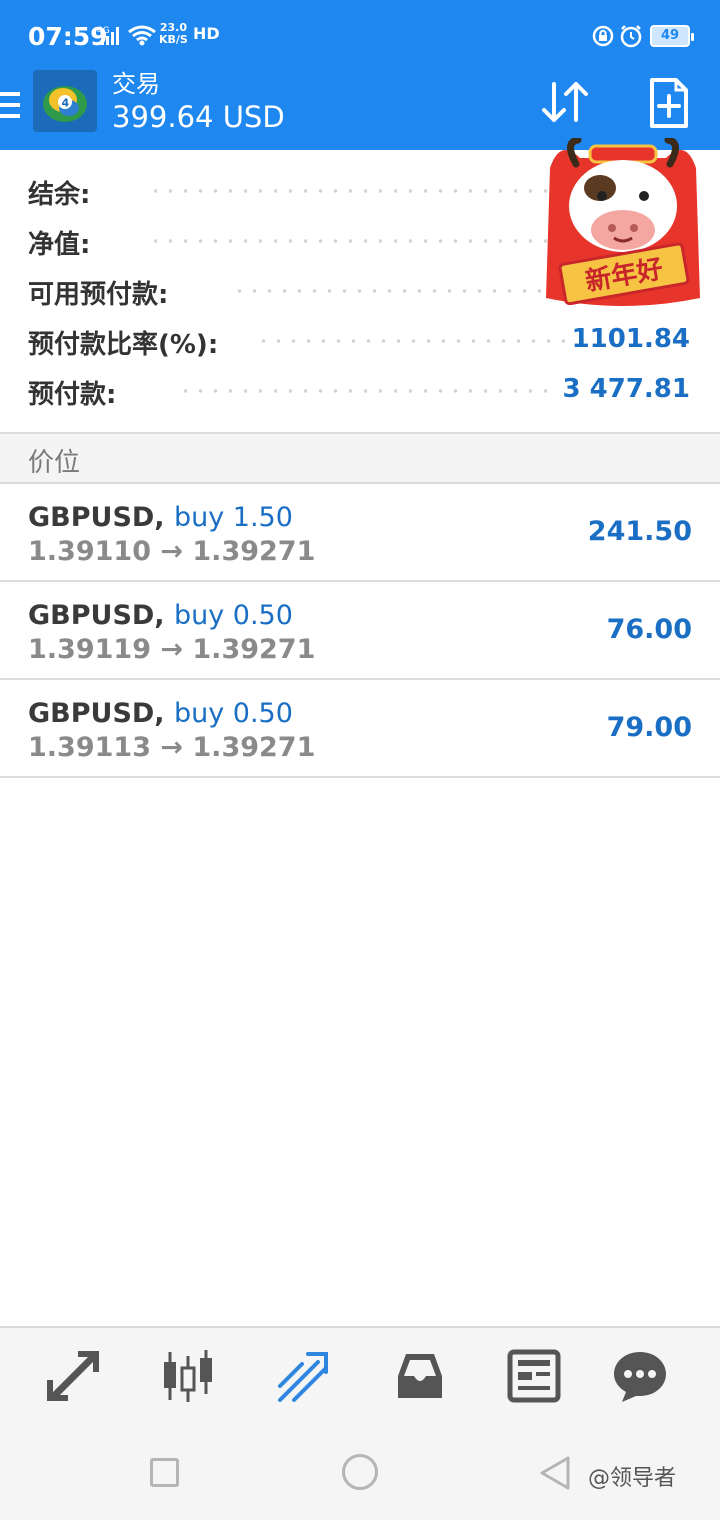 The height and width of the screenshot is (1520, 720). What do you see at coordinates (10, 105) in the screenshot?
I see `menu-icon` at bounding box center [10, 105].